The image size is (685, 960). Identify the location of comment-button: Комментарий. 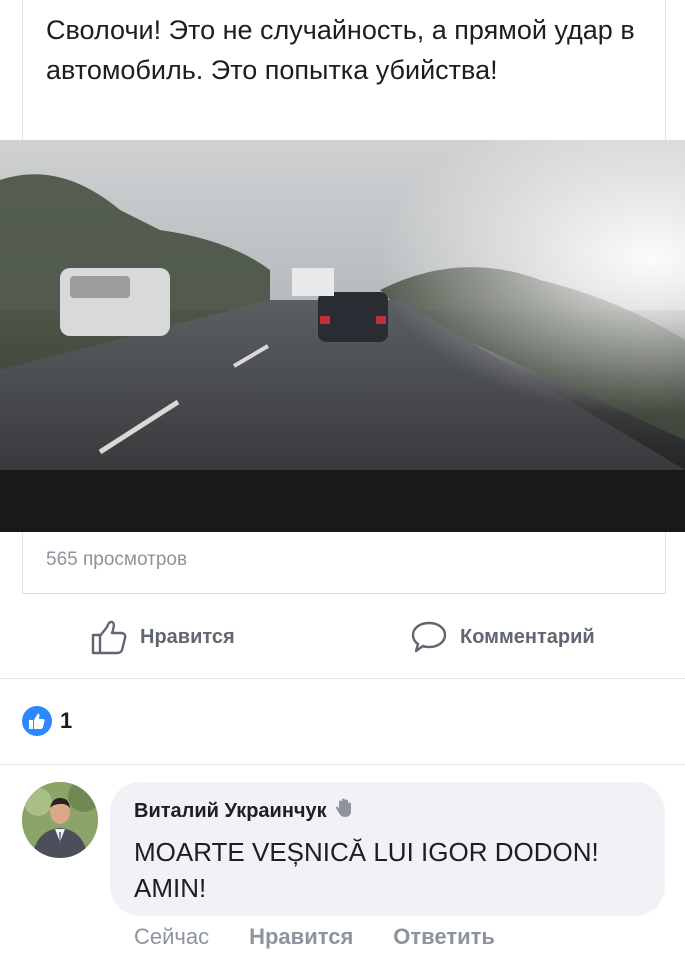
(502, 637).